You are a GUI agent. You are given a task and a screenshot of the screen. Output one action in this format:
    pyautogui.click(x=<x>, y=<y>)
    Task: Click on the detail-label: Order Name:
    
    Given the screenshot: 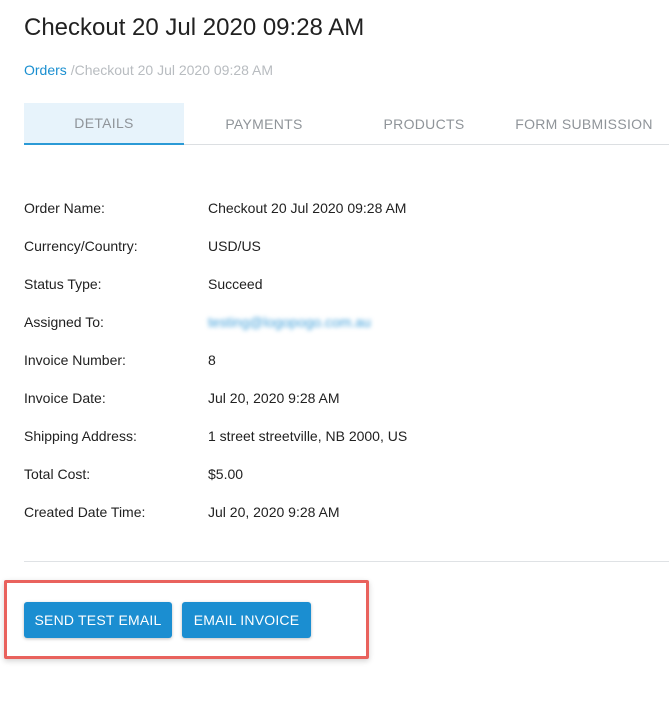 What is the action you would take?
    pyautogui.click(x=64, y=208)
    